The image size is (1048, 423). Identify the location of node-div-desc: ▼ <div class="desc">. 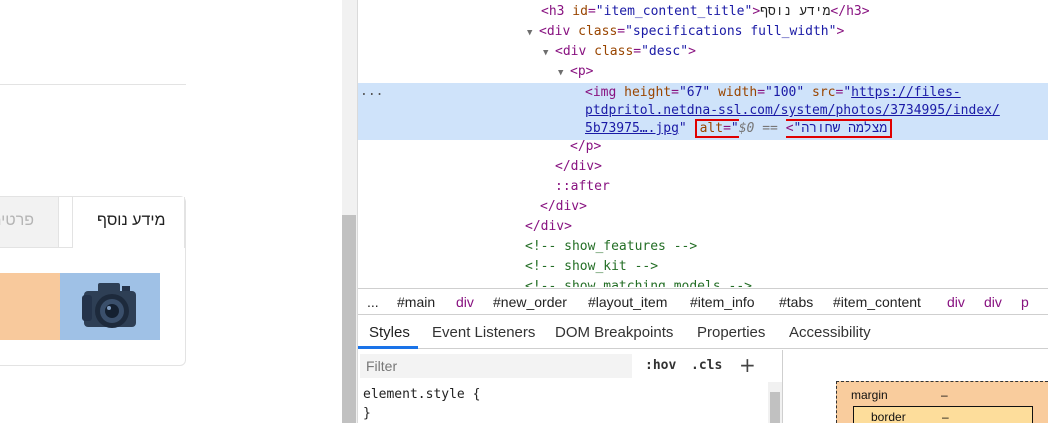
(619, 52).